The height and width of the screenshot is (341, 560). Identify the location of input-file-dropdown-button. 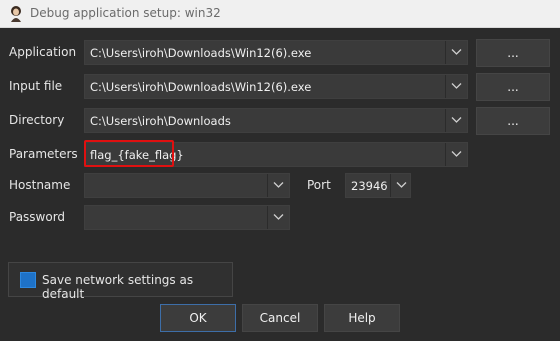
(456, 86).